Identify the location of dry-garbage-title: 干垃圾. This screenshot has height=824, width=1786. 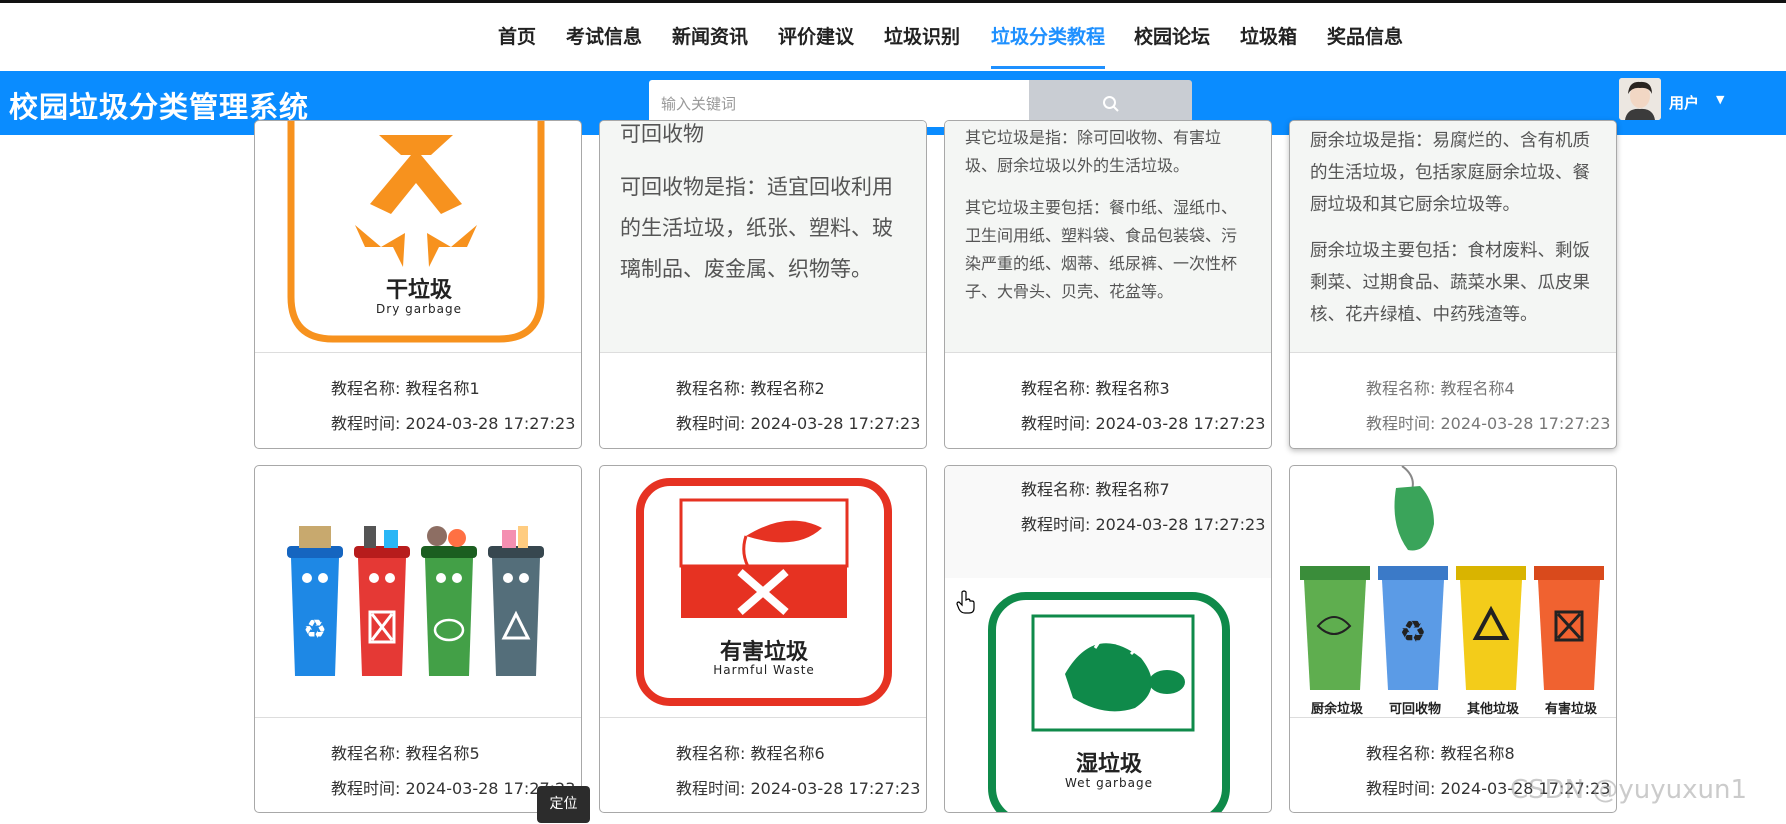
(418, 290).